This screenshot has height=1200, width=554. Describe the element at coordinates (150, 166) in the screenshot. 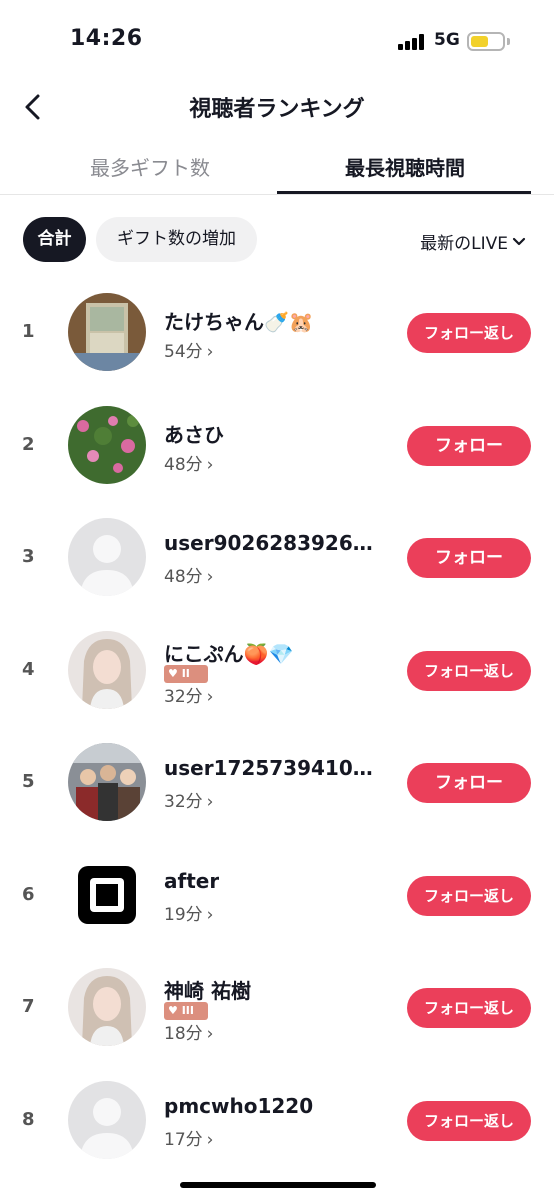

I see `tab-most-gifts: 最多ギフト数` at that location.